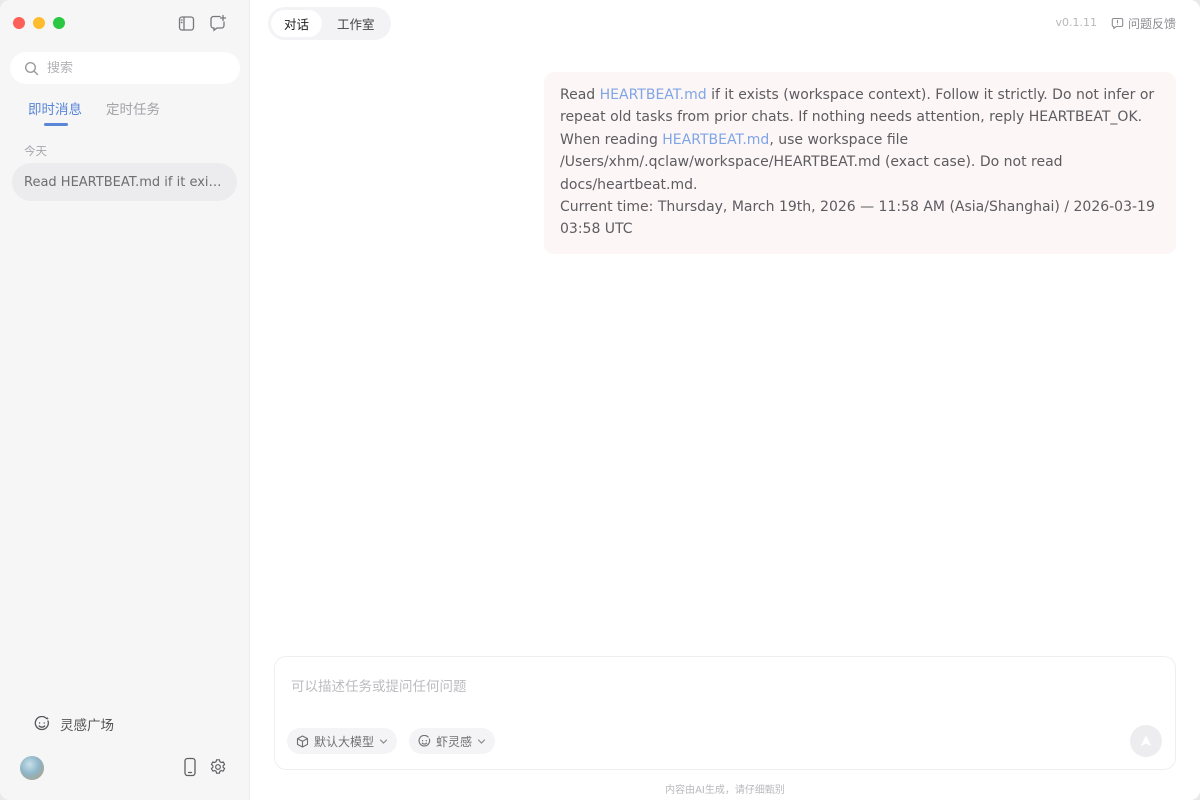 This screenshot has height=800, width=1200. I want to click on phone-icon, so click(190, 767).